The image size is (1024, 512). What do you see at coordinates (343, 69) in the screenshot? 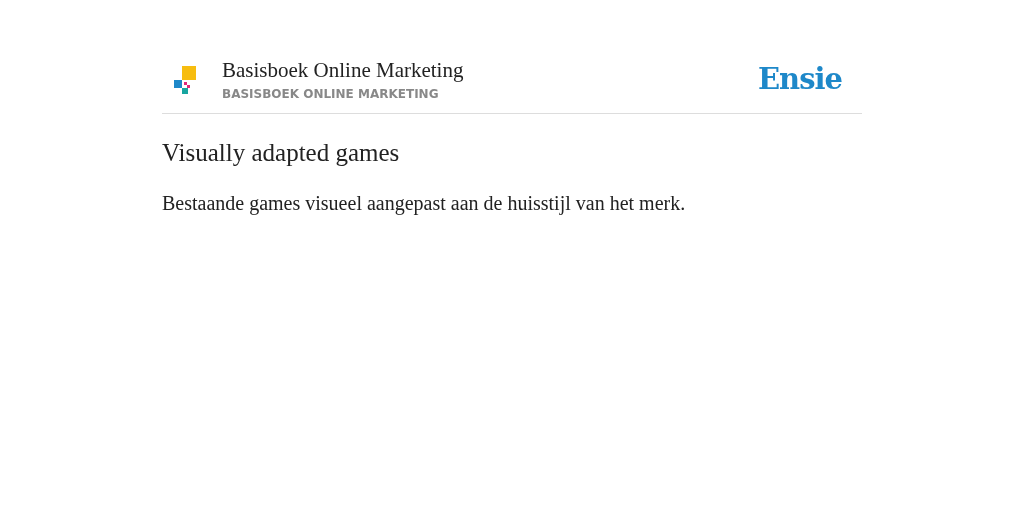
I see `book-title: Basisboek Online Marketing` at bounding box center [343, 69].